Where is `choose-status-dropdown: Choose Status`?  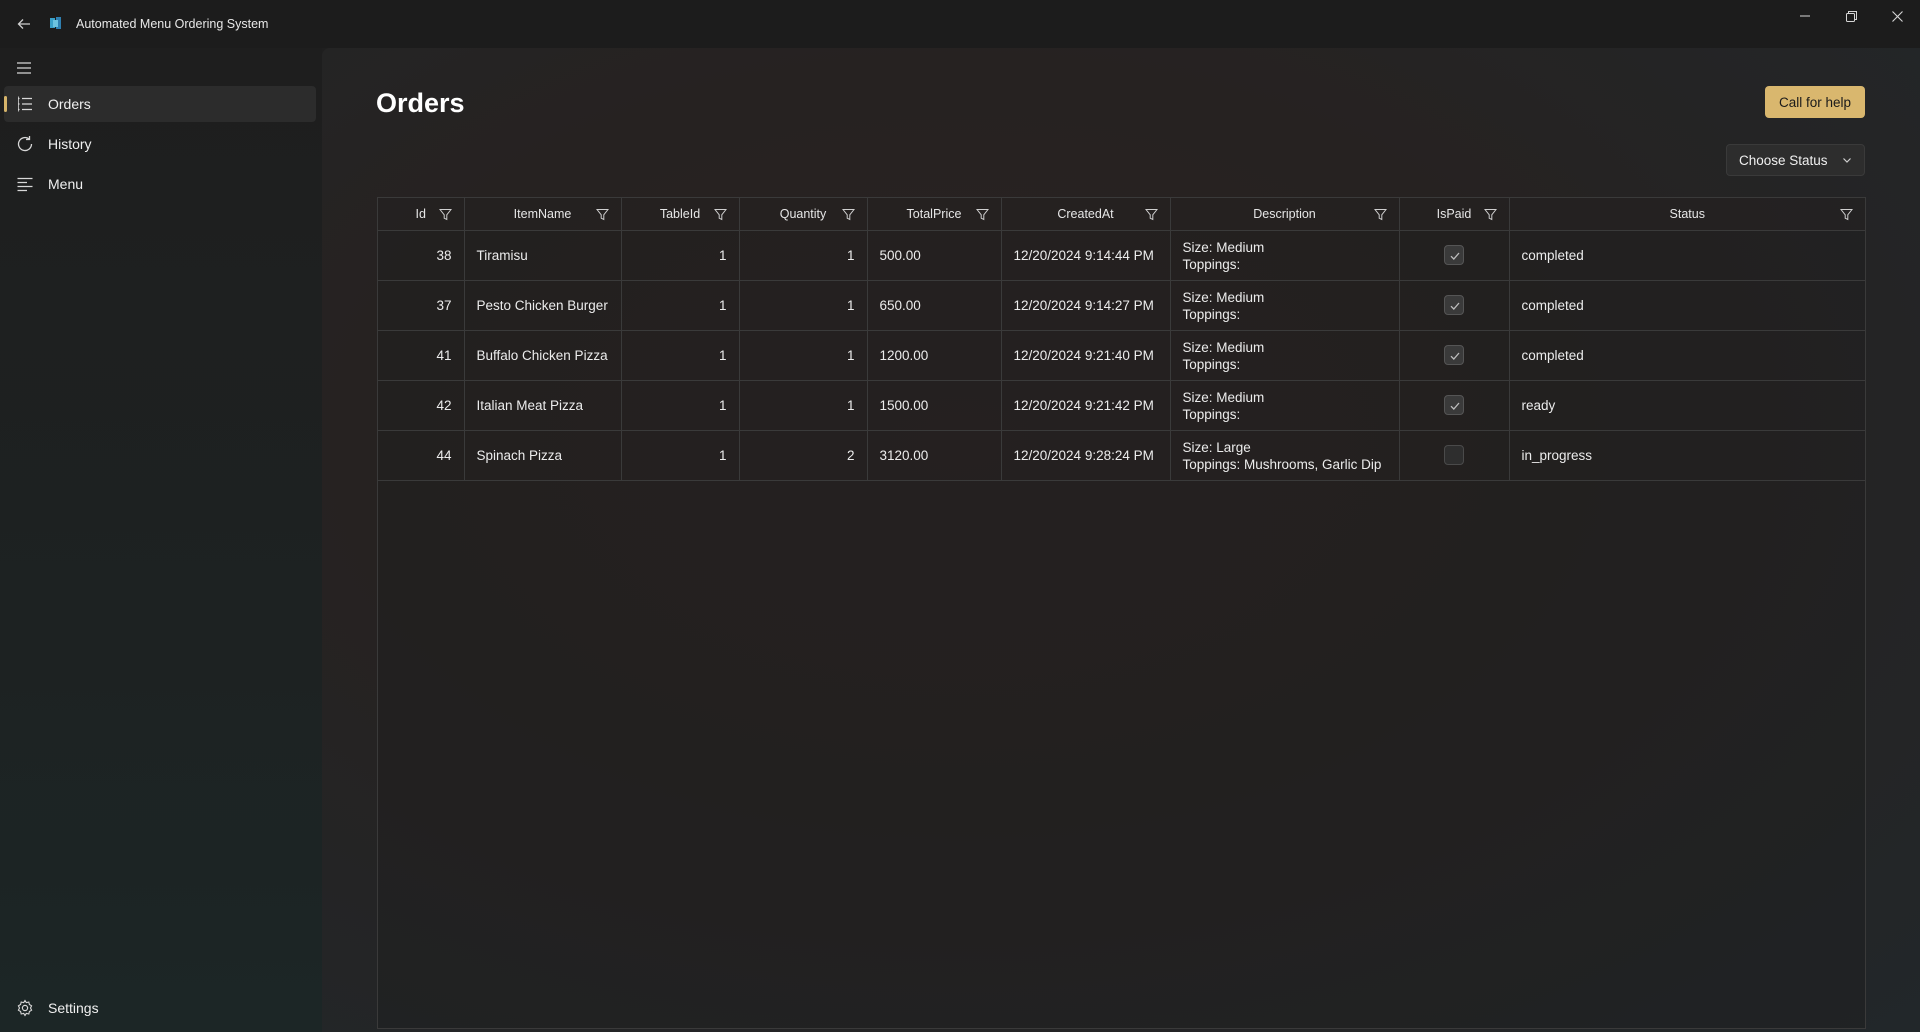 choose-status-dropdown: Choose Status is located at coordinates (1795, 160).